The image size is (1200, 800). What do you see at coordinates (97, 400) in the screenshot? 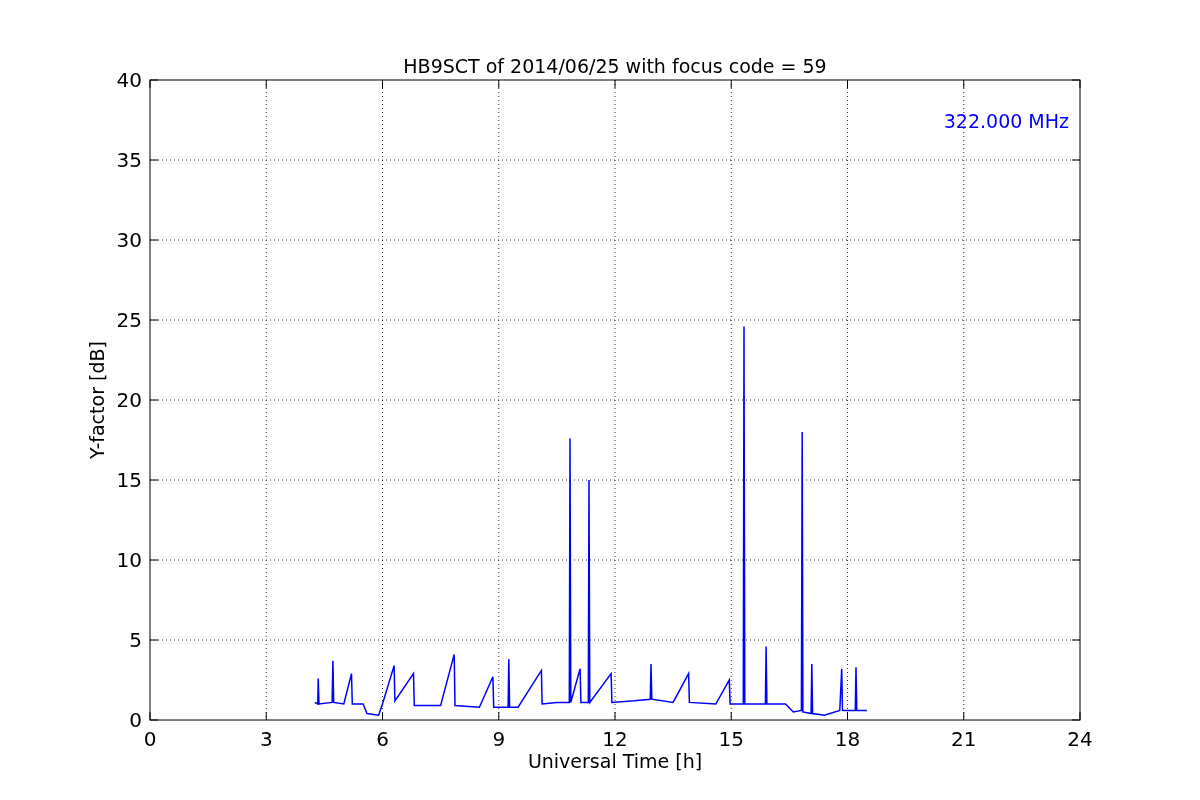
I see `y-axis-title: Y-factor [dB]` at bounding box center [97, 400].